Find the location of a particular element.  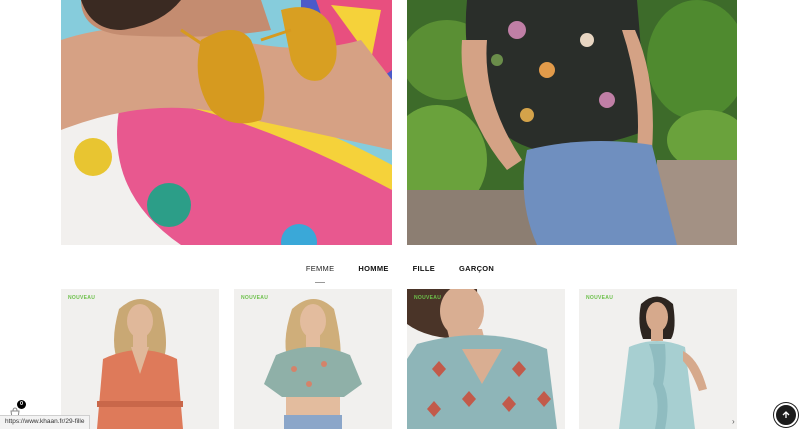

status-bar-url: https://www.khaan.fr/29-fille is located at coordinates (45, 422).